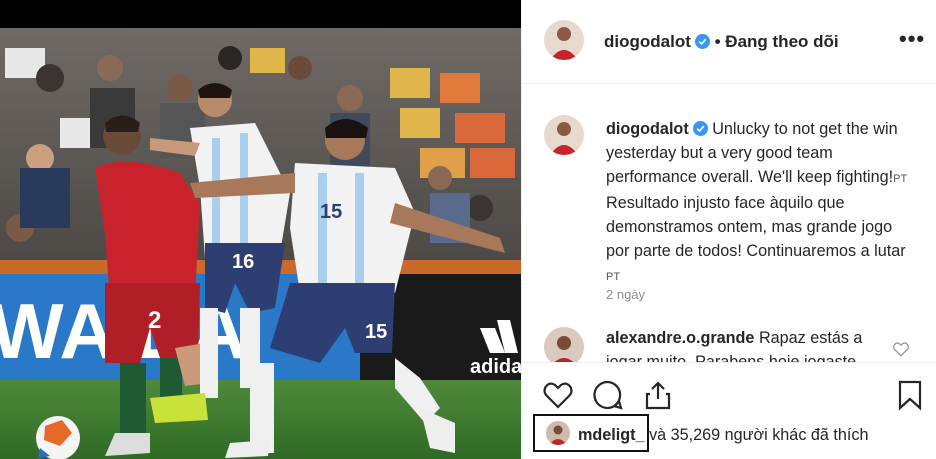  What do you see at coordinates (564, 40) in the screenshot?
I see `author-avatar` at bounding box center [564, 40].